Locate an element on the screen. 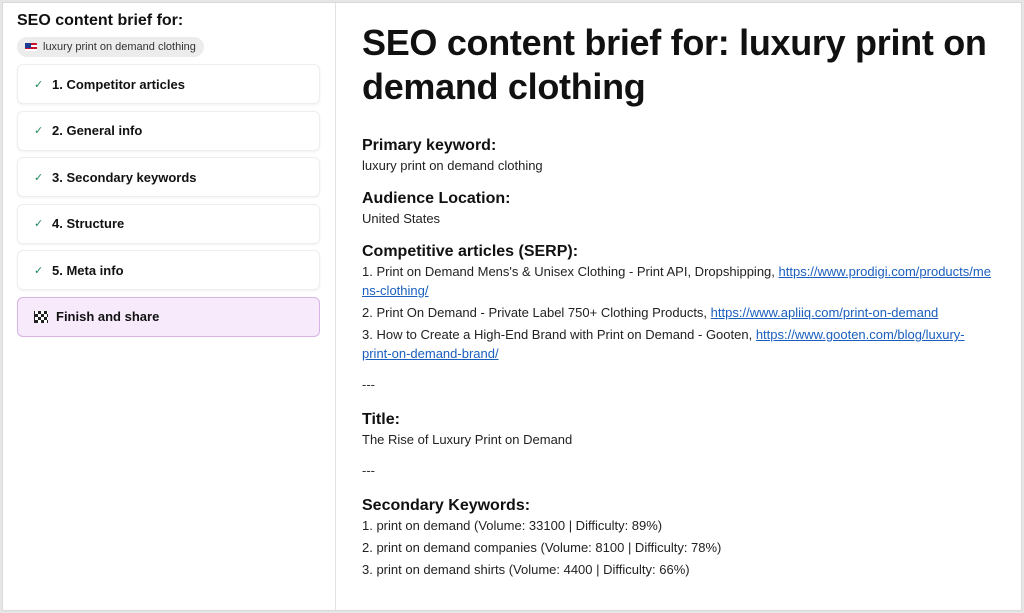 This screenshot has width=1024, height=613. step-label: 2. General info is located at coordinates (97, 130).